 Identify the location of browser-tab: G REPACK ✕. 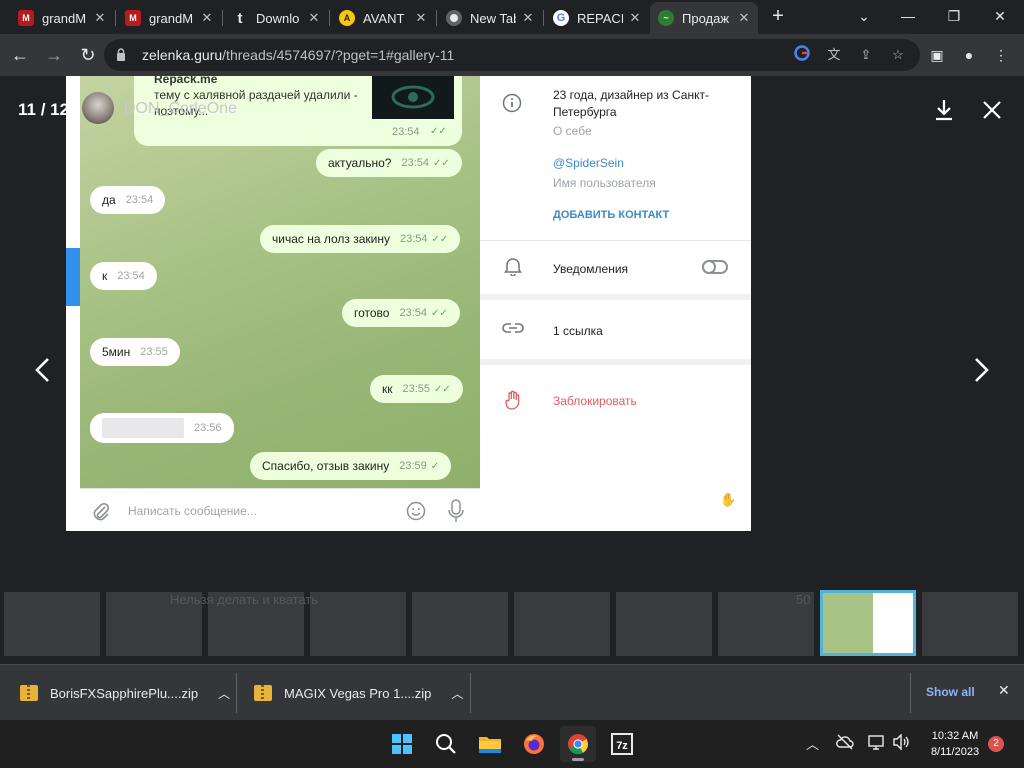
(597, 18).